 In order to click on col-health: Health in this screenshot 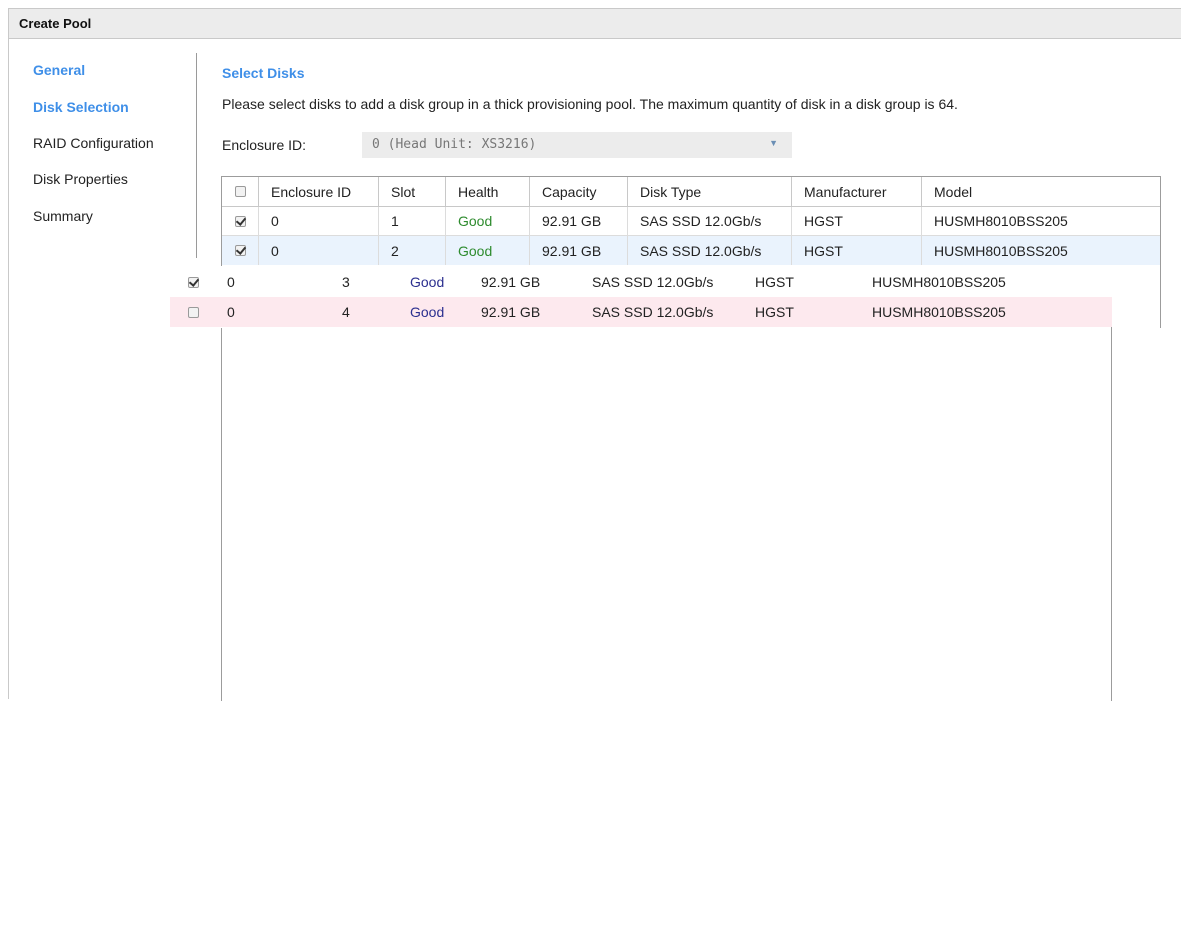, I will do `click(488, 191)`.